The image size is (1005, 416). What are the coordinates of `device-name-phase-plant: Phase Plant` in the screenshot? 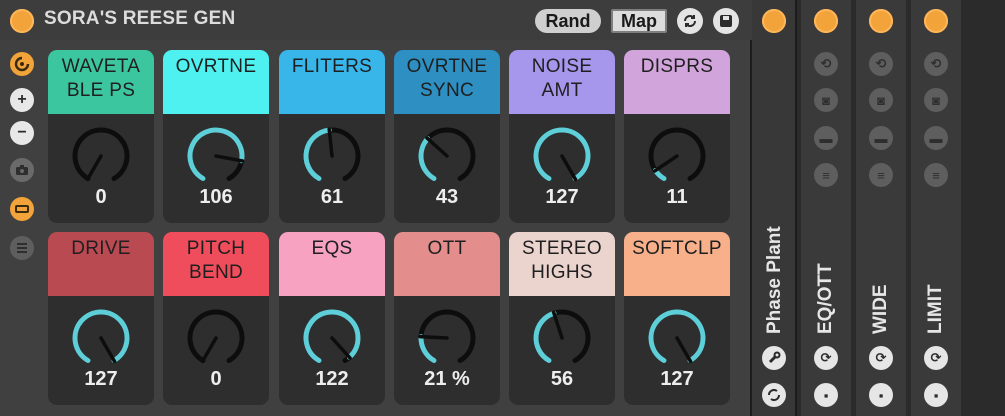 It's located at (774, 280).